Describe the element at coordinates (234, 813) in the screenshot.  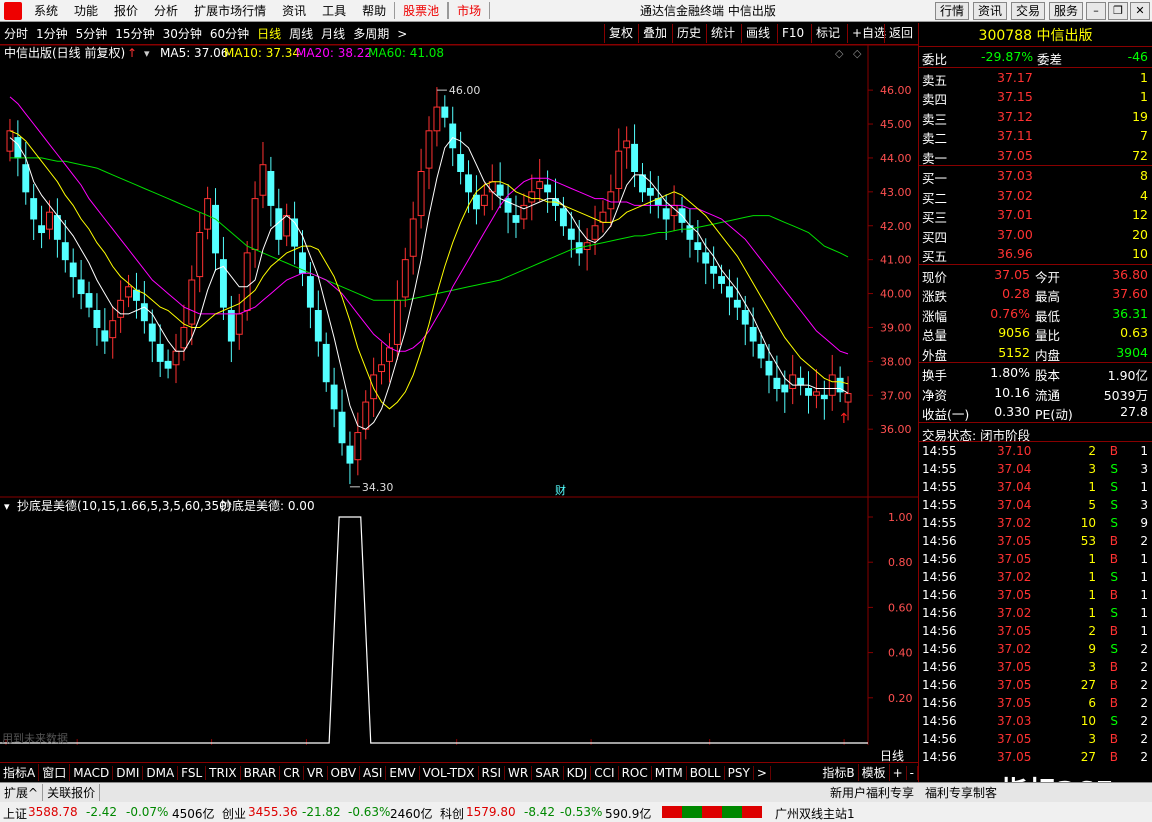
I see `cyb-index-name: 创业` at that location.